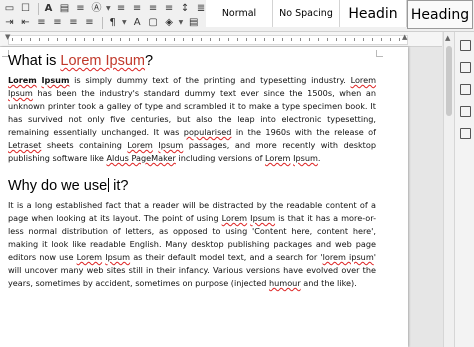  Describe the element at coordinates (57, 22) in the screenshot. I see `increase-indent-icon: ≡` at that location.